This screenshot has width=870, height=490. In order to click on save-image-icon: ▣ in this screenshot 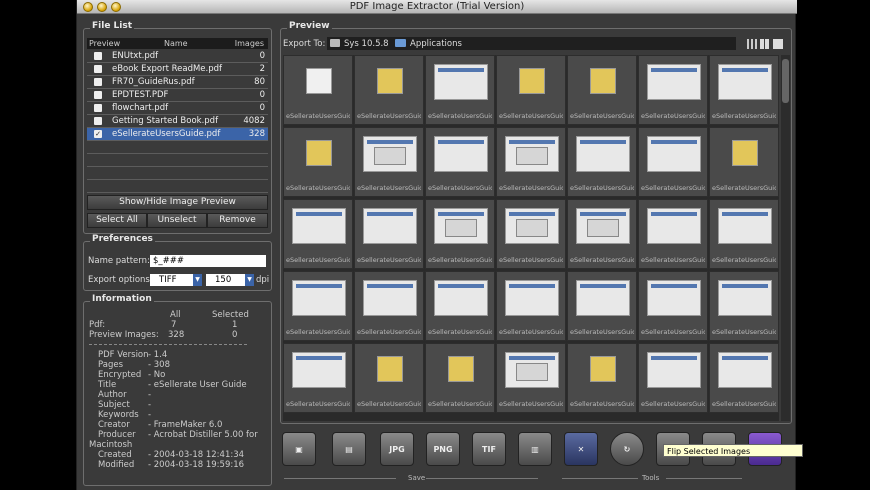, I will do `click(299, 449)`.